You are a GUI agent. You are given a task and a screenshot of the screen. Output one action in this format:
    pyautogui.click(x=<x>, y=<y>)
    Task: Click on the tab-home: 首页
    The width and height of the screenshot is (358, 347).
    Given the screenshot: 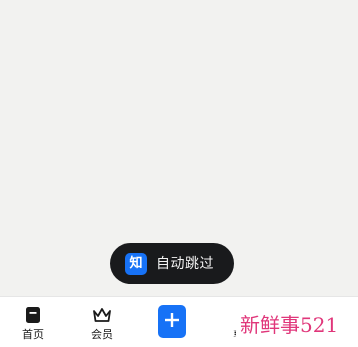 What is the action you would take?
    pyautogui.click(x=33, y=322)
    